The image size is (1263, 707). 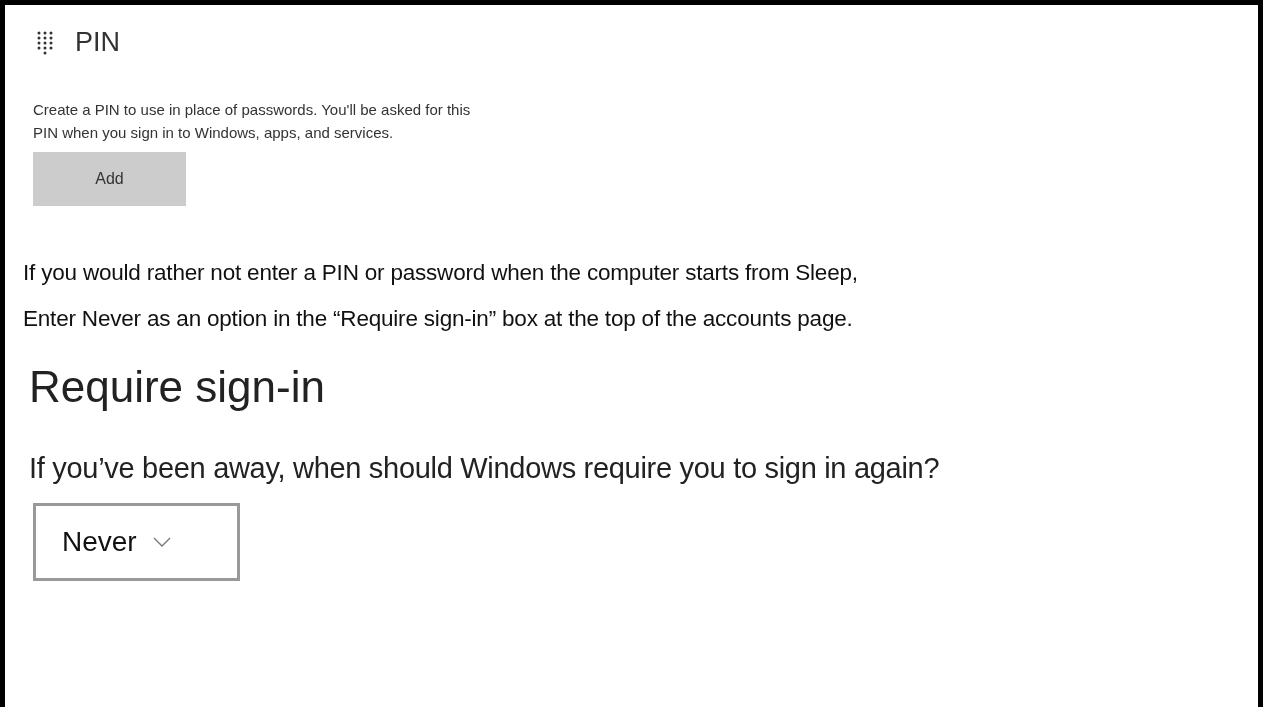 What do you see at coordinates (46, 42) in the screenshot?
I see `keypad-icon` at bounding box center [46, 42].